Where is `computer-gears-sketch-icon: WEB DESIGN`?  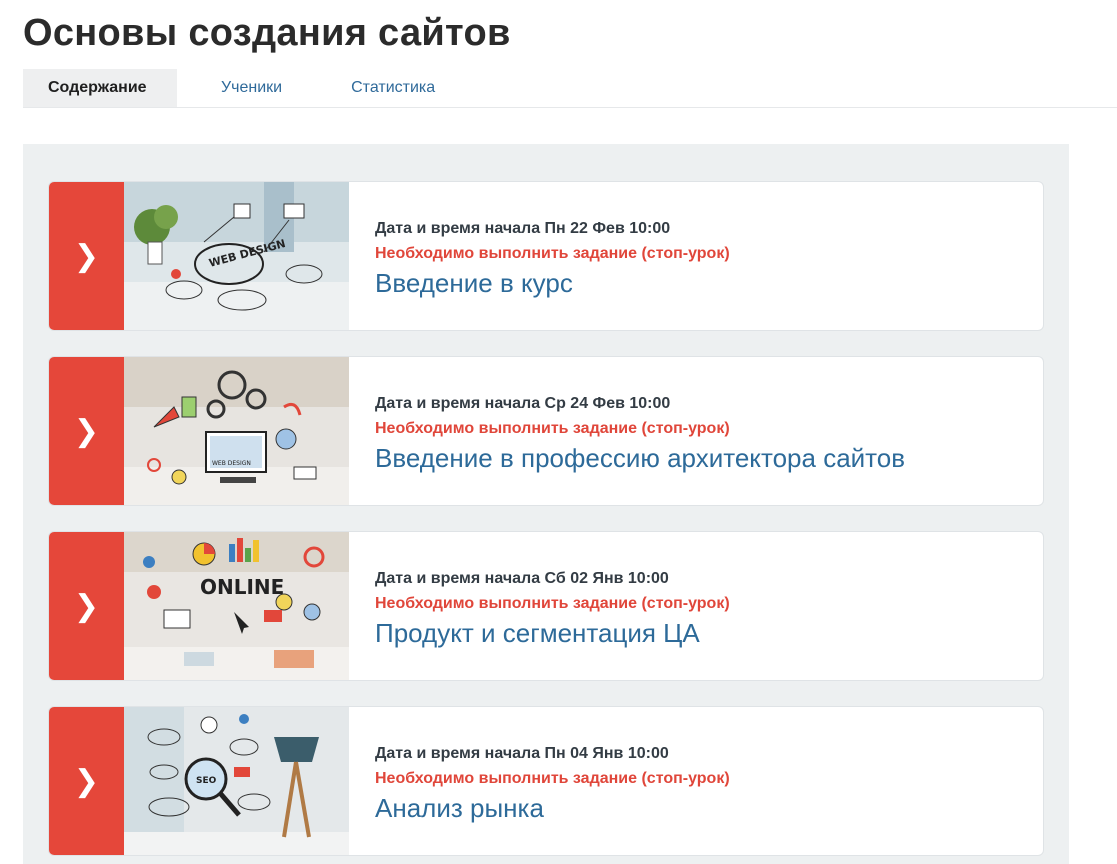
computer-gears-sketch-icon: WEB DESIGN is located at coordinates (236, 431).